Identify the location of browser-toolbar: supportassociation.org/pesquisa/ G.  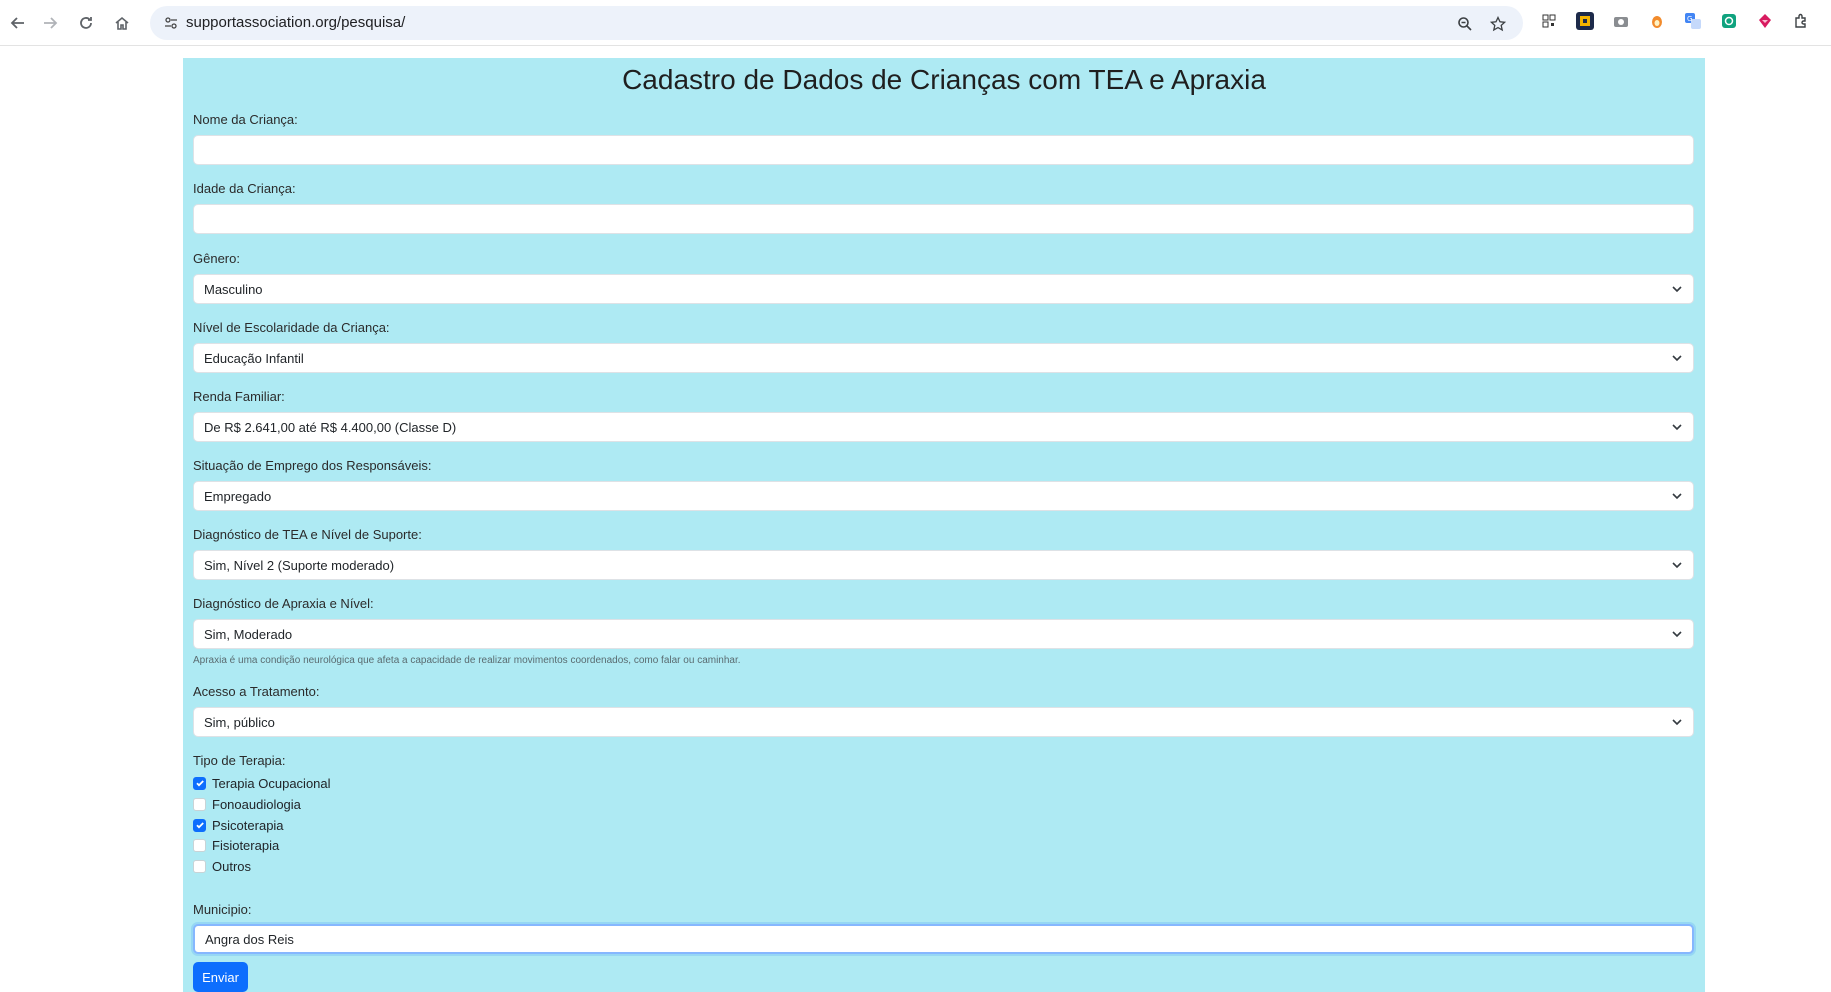
(915, 23).